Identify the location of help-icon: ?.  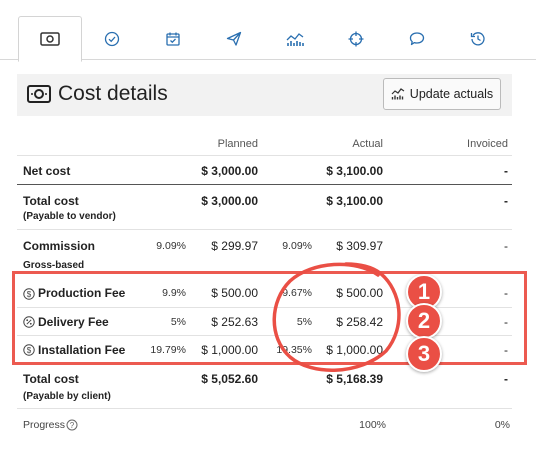
(72, 425).